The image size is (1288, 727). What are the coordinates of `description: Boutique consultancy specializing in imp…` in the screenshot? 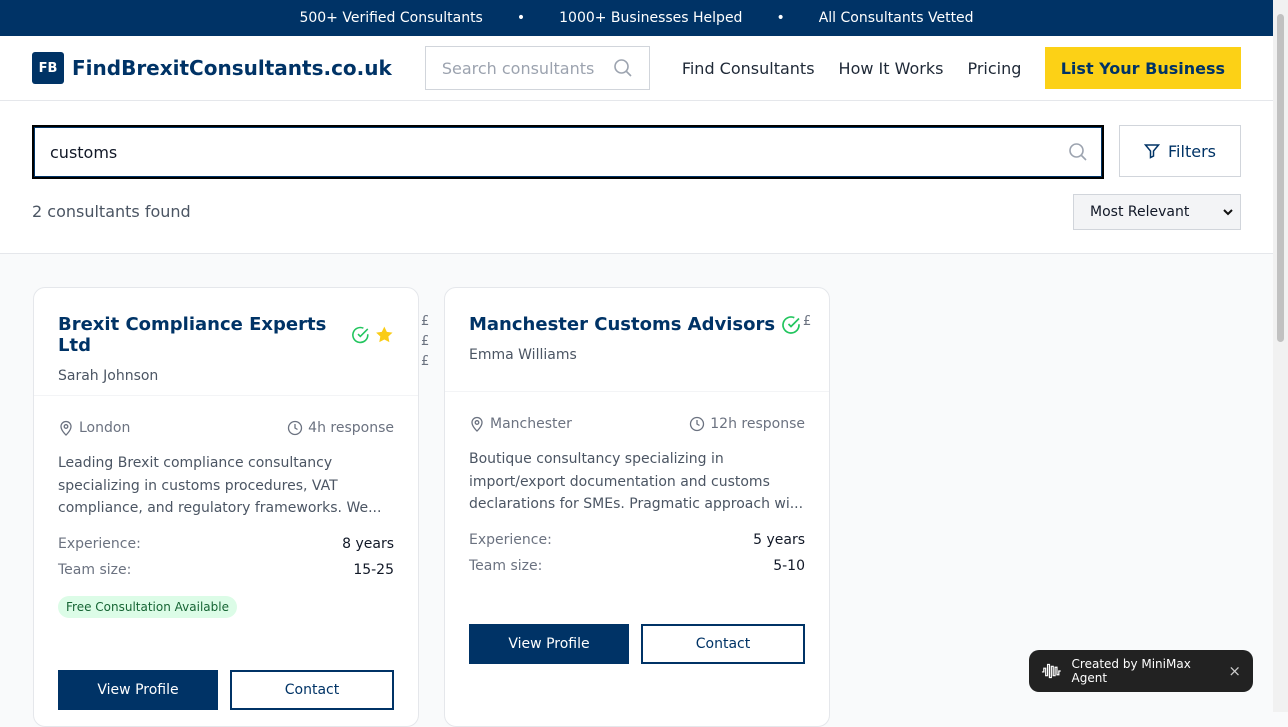 It's located at (636, 481).